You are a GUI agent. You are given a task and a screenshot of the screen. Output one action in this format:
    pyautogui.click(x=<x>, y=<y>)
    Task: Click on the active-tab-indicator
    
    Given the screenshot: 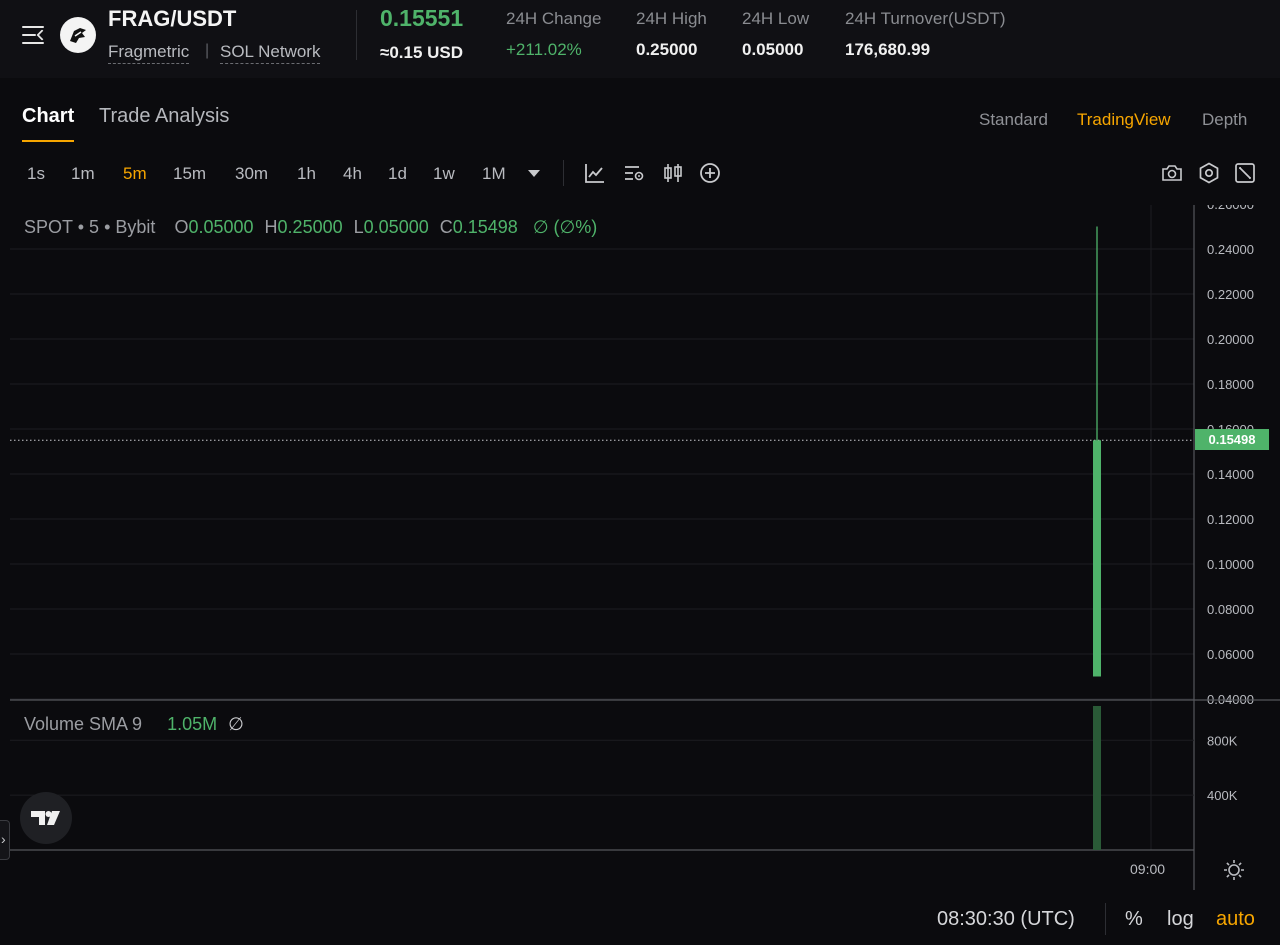 What is the action you would take?
    pyautogui.click(x=48, y=141)
    